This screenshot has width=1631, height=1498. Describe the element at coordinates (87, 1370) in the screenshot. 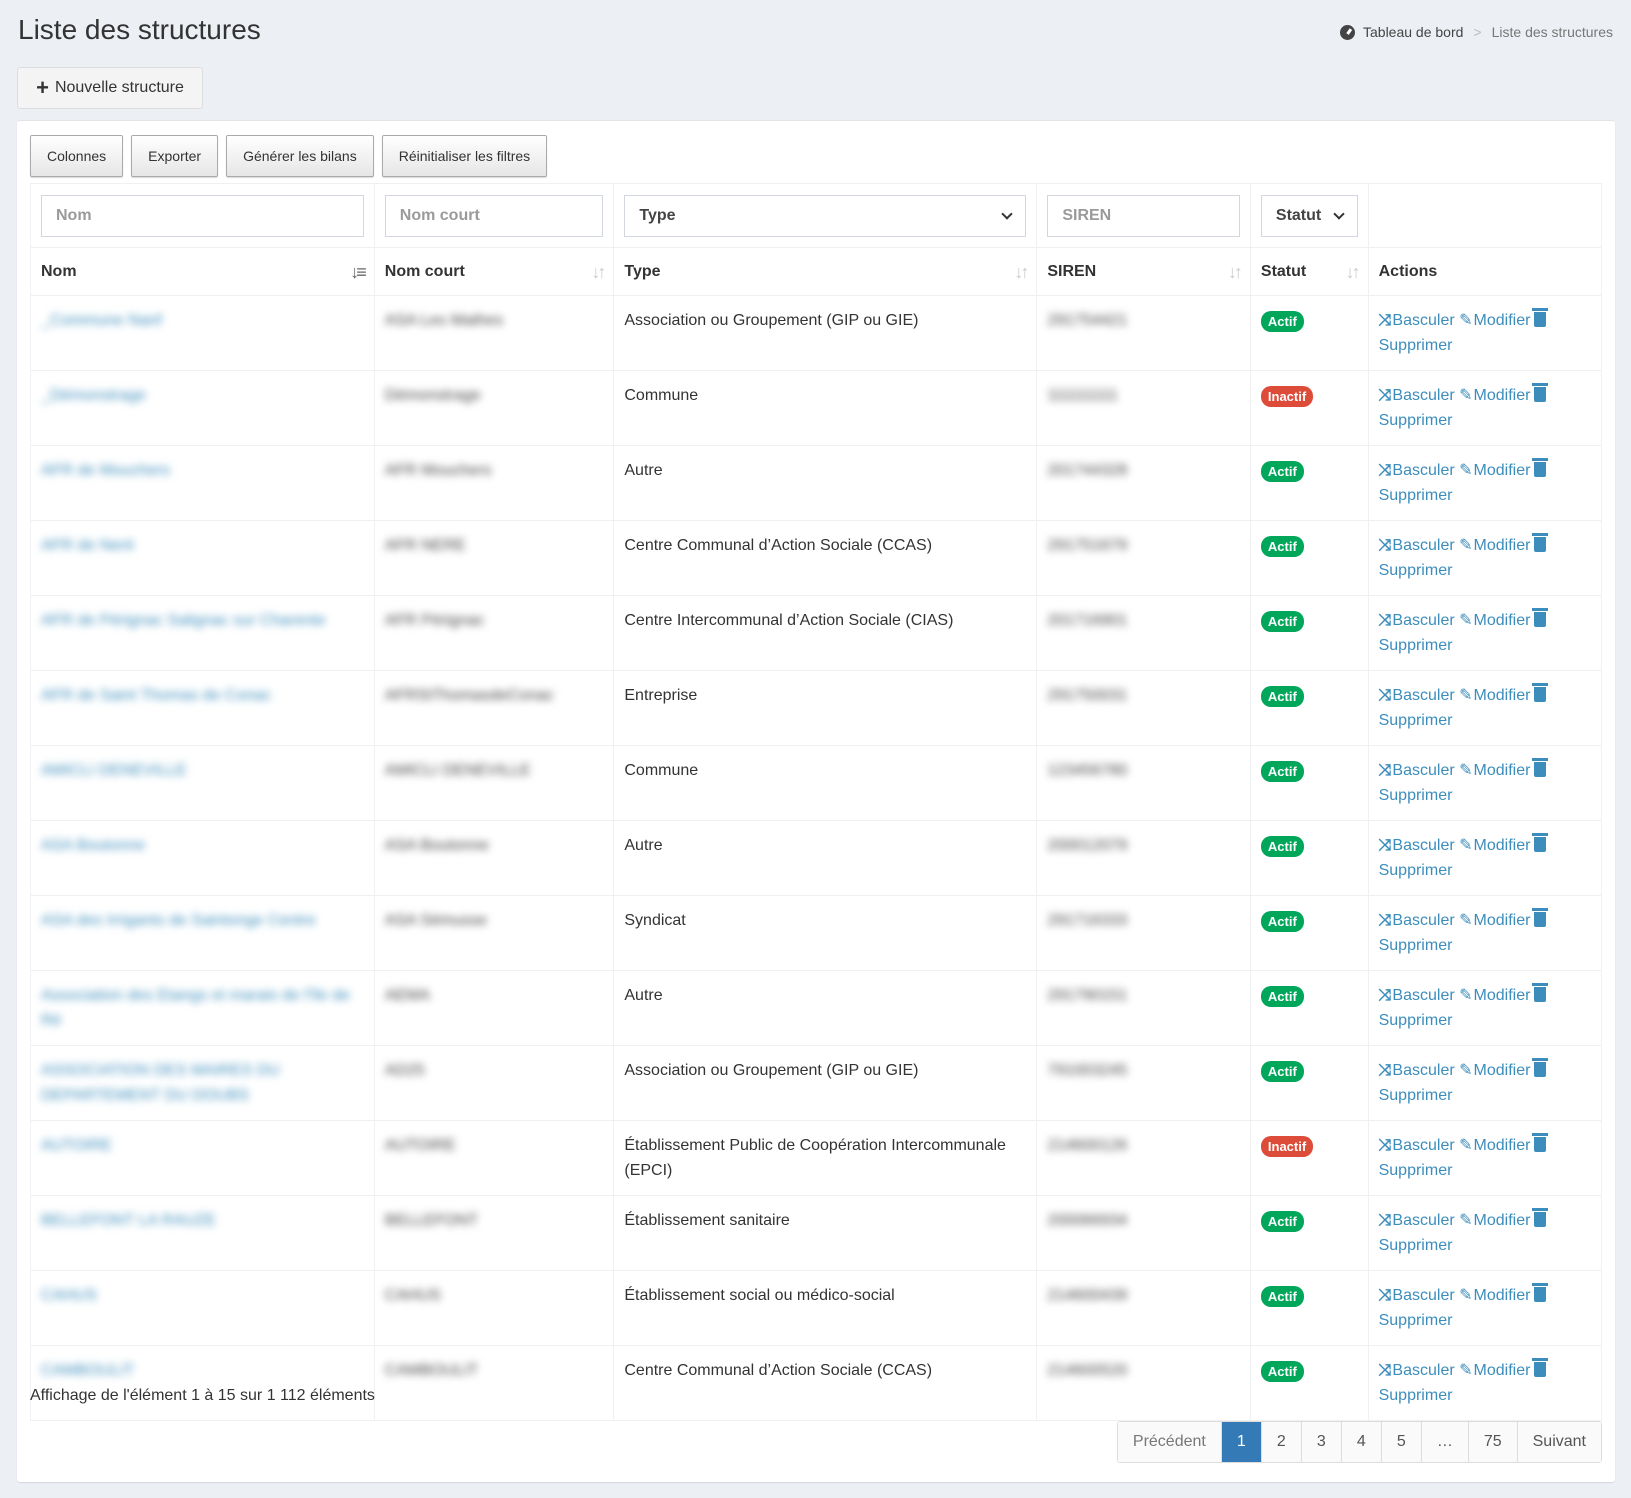

I see `structure-name-link: CAMBOULIT` at that location.